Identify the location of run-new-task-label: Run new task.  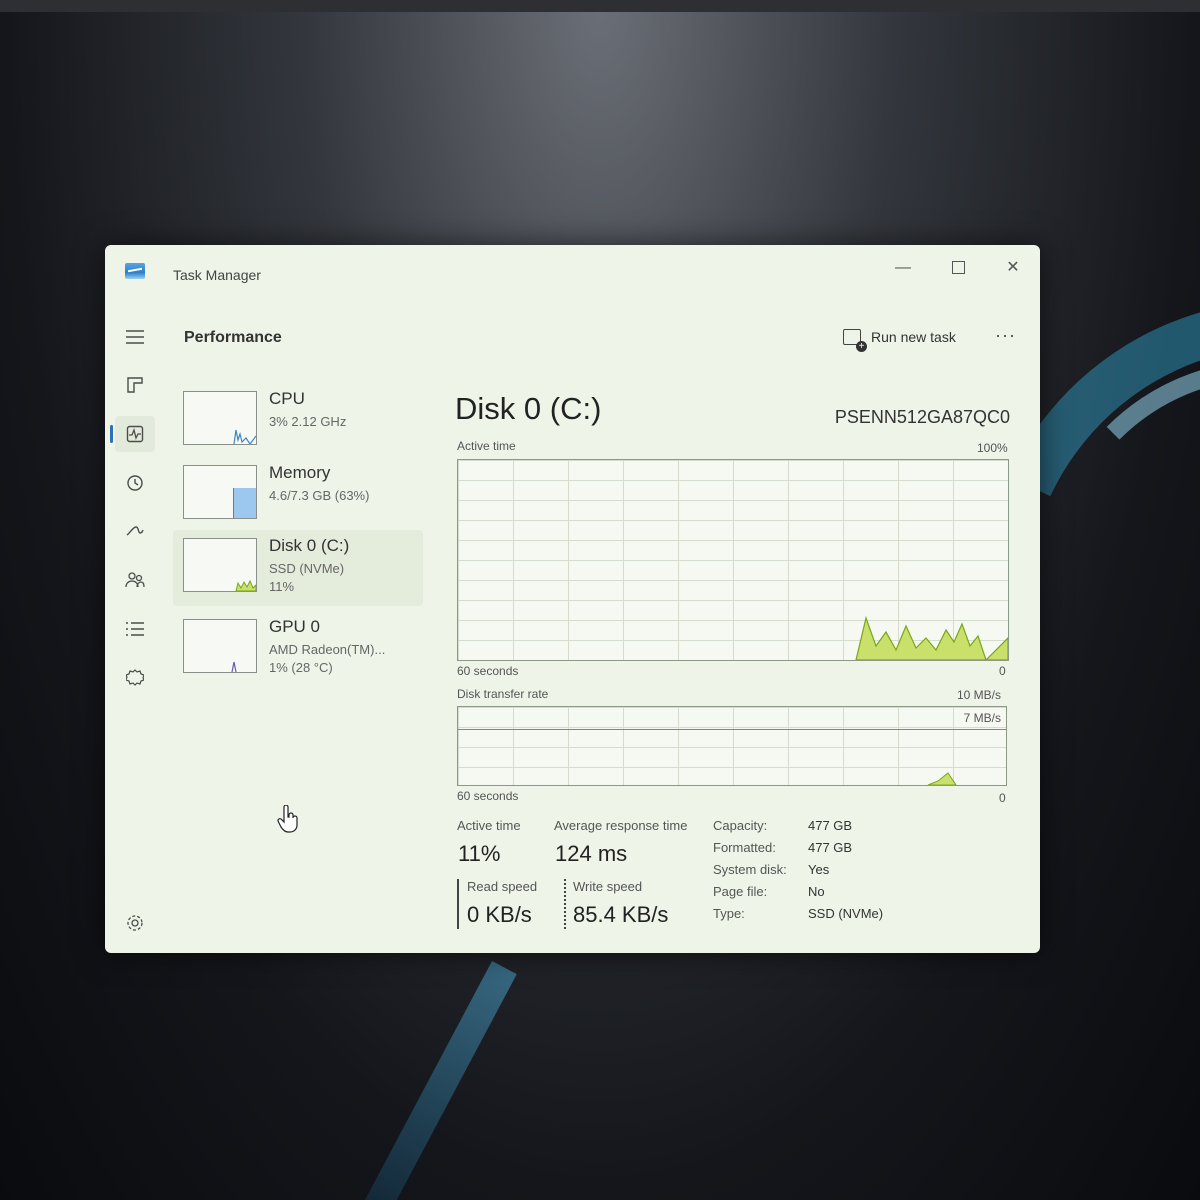
(913, 337).